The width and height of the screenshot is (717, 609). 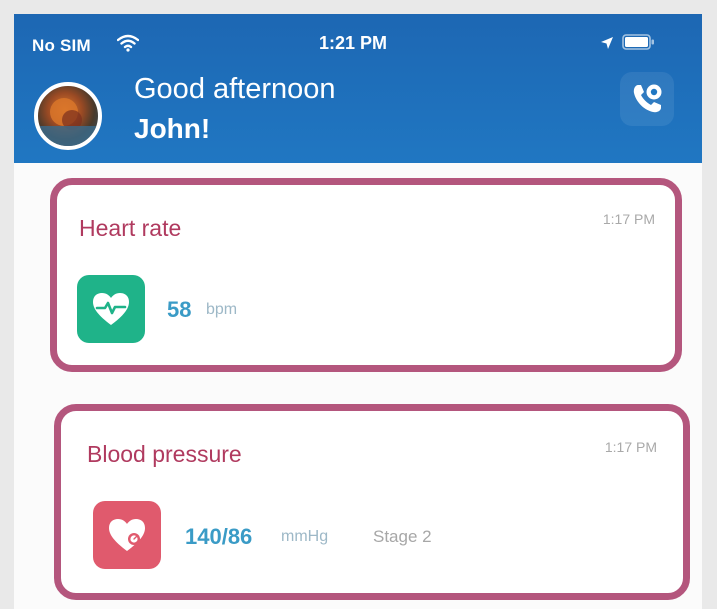 I want to click on blood-pressure-value: 140/86, so click(x=219, y=536).